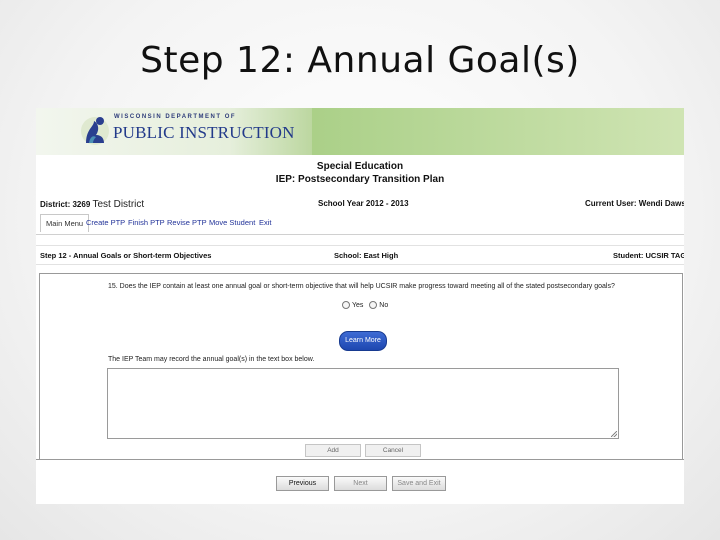 The image size is (720, 540). I want to click on annual-goal-textarea, so click(363, 403).